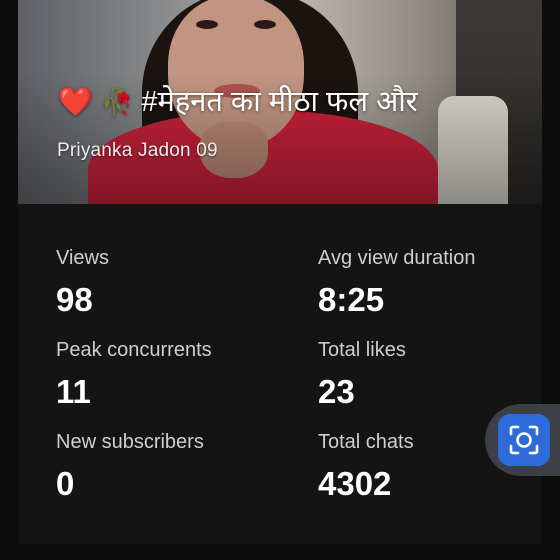 The width and height of the screenshot is (560, 560). I want to click on stat-label: Total chats, so click(366, 442).